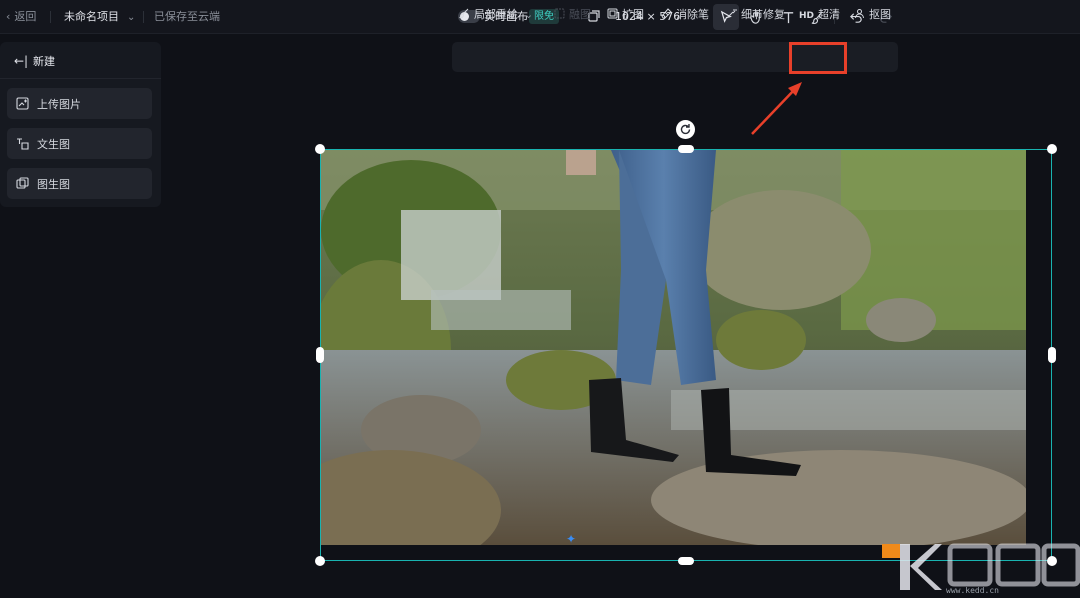  What do you see at coordinates (776, 108) in the screenshot?
I see `annotation-arrow` at bounding box center [776, 108].